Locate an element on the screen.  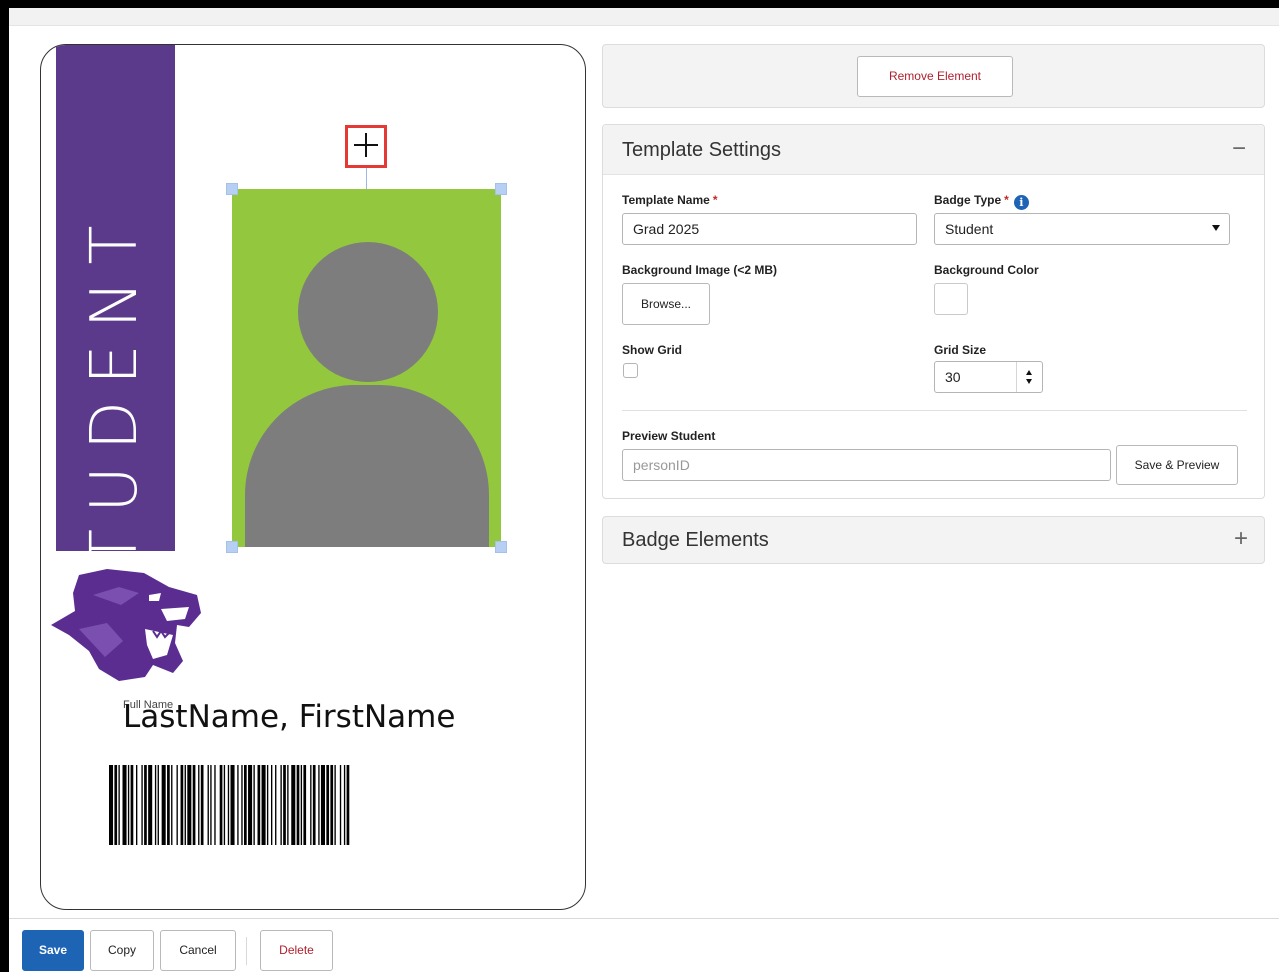
remove-element-button: Remove Element is located at coordinates (935, 76).